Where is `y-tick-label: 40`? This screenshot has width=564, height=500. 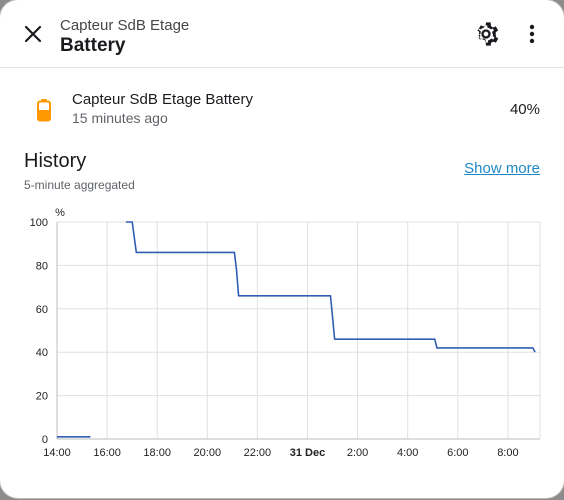 y-tick-label: 40 is located at coordinates (42, 353).